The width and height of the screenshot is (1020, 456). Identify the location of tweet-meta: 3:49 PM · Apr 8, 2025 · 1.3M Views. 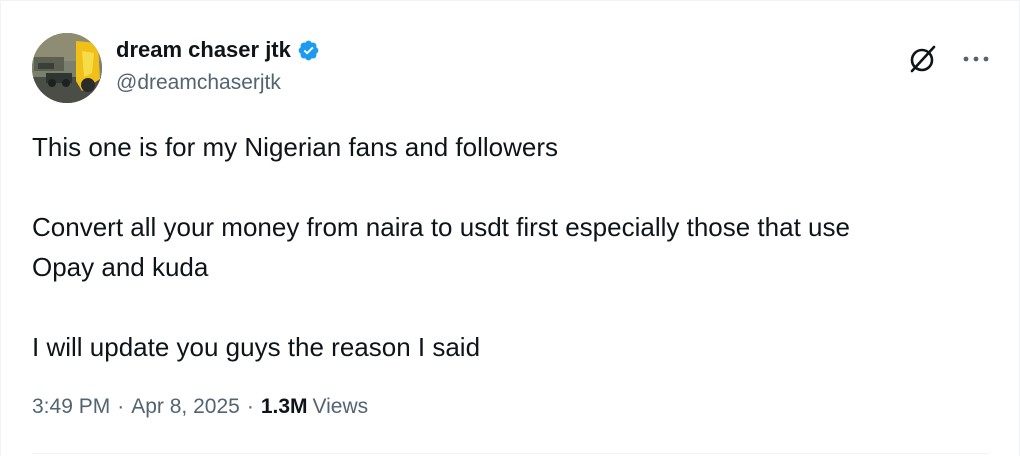
(200, 407).